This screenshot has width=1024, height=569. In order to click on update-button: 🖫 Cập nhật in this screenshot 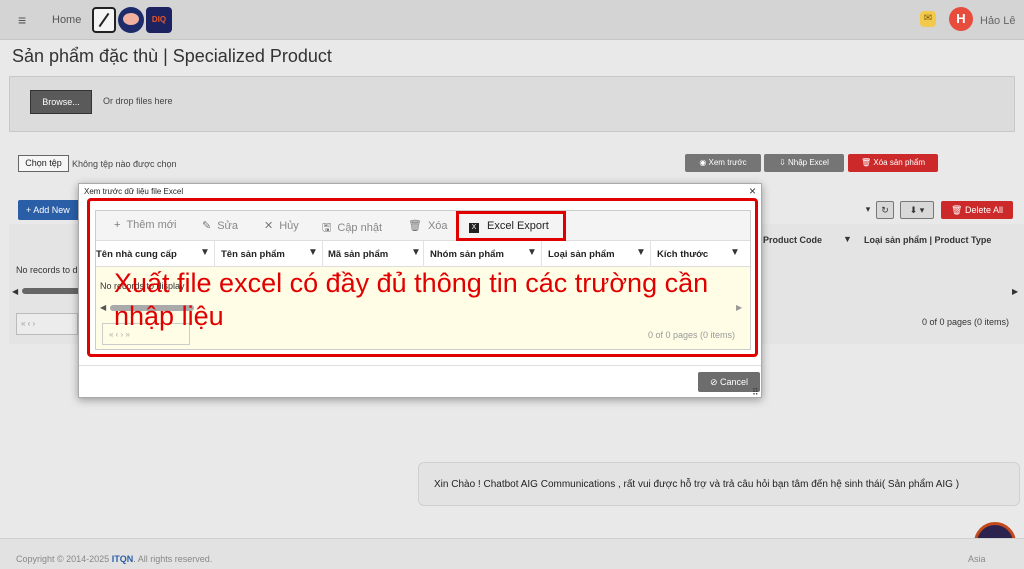, I will do `click(352, 228)`.